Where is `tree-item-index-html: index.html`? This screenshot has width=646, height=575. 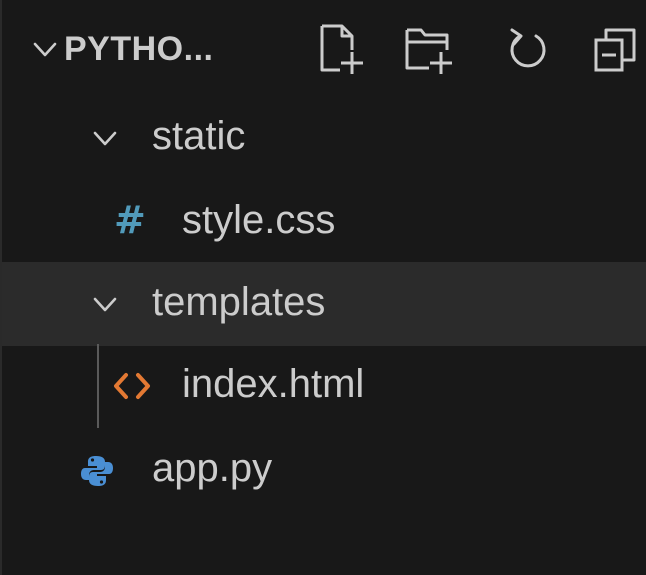 tree-item-index-html: index.html is located at coordinates (324, 386).